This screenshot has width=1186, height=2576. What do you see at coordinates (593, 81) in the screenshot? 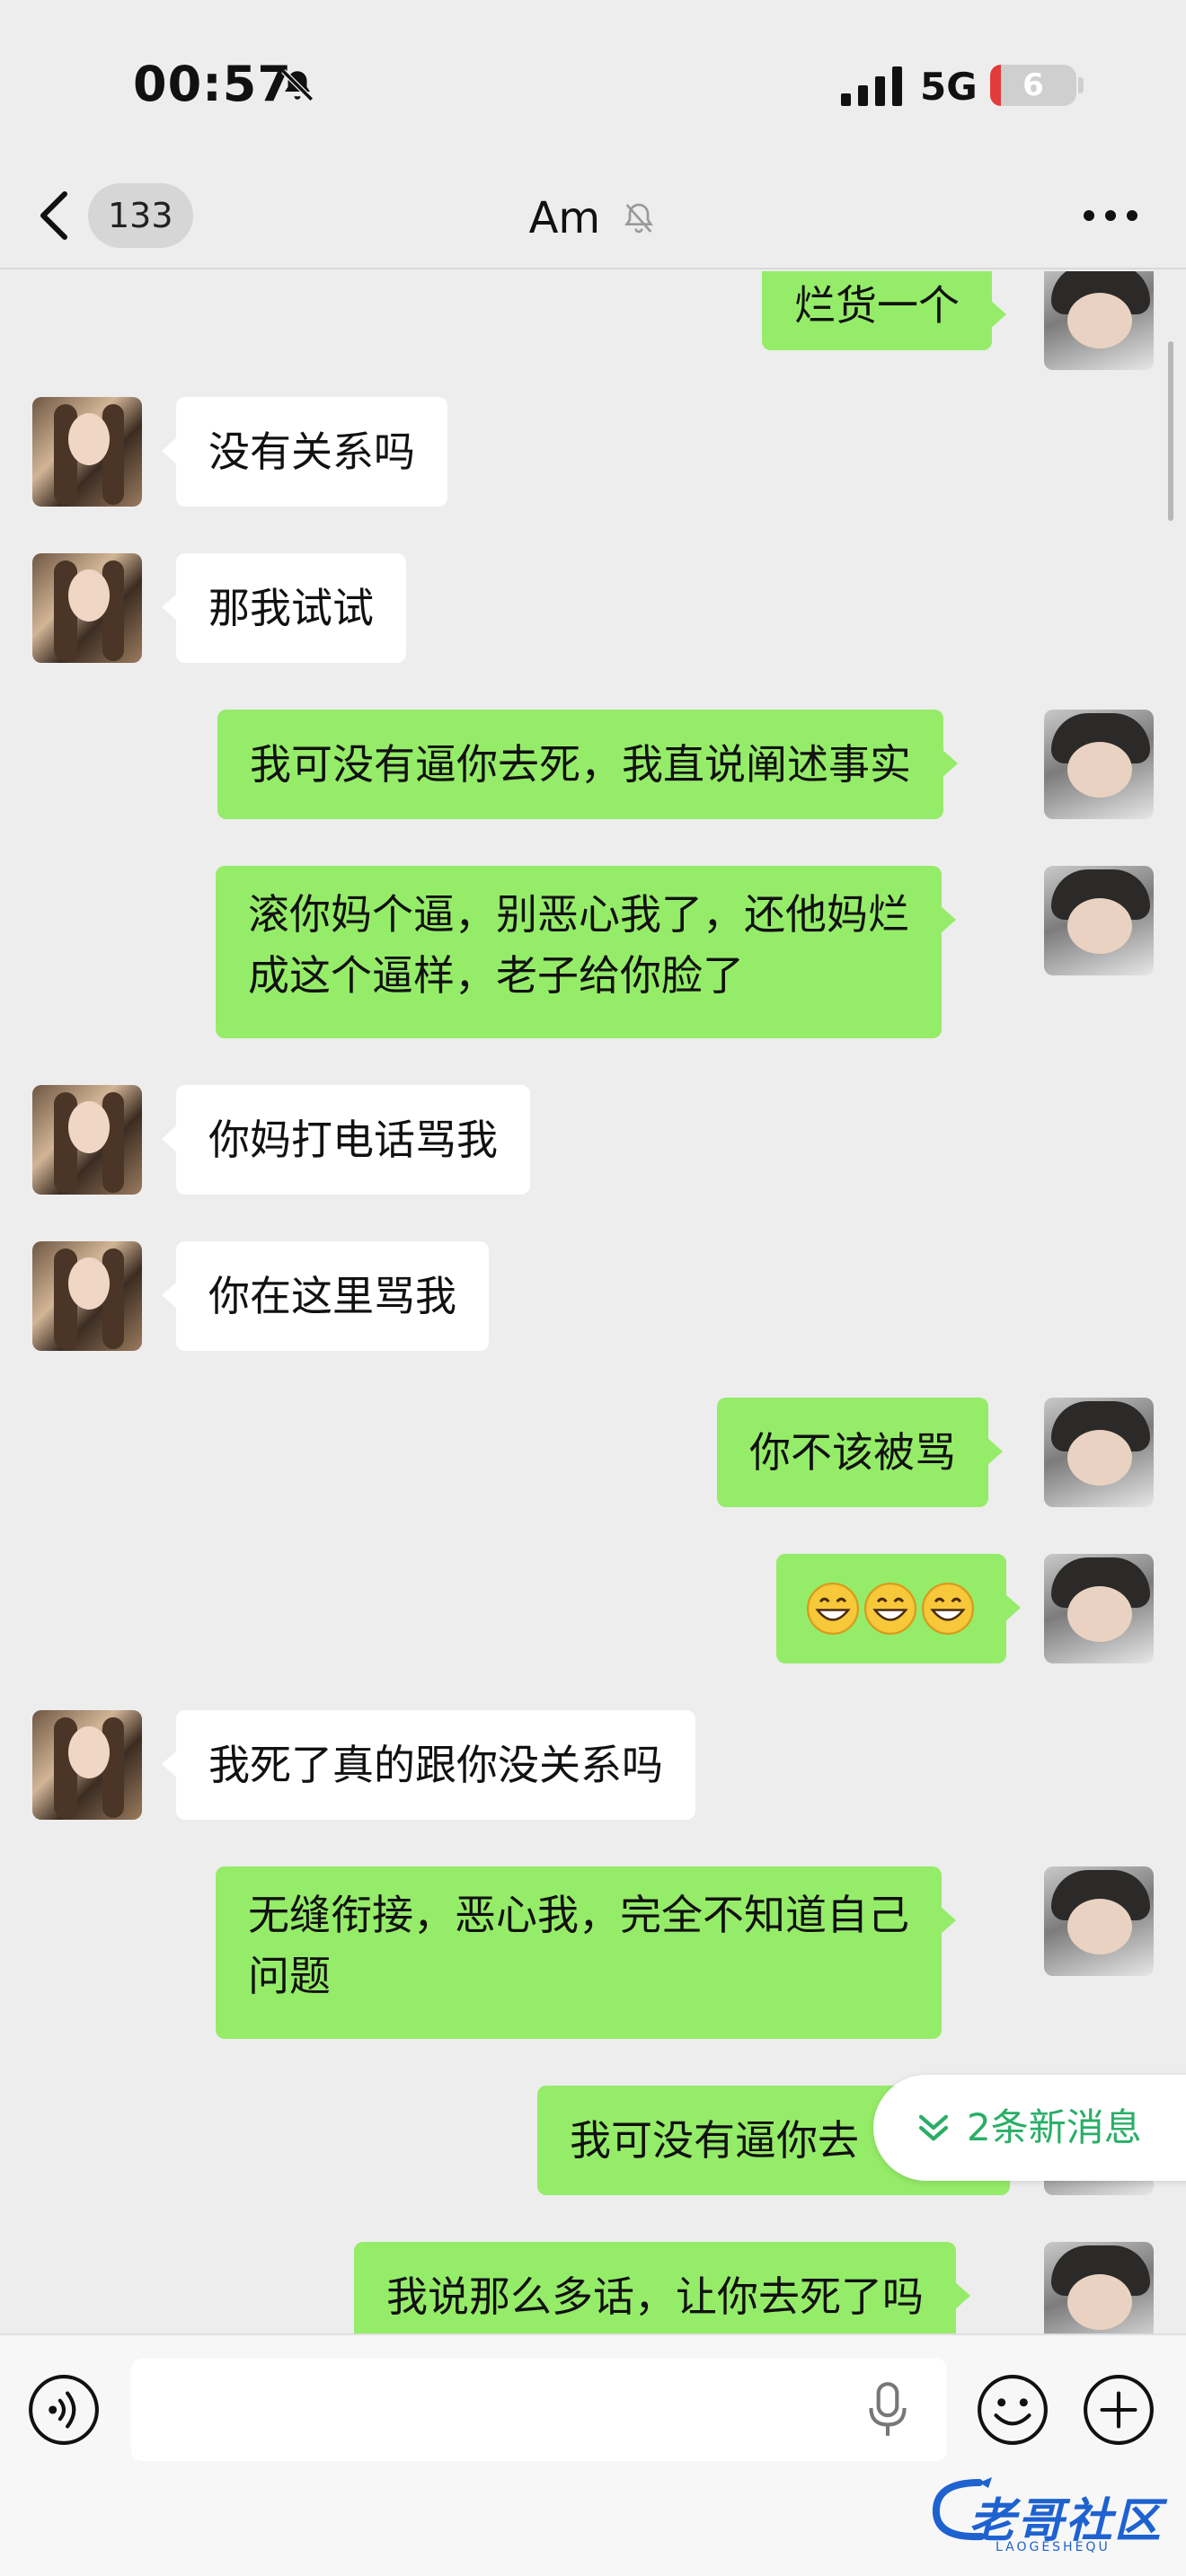
I see `status-bar: 00:57 5G 6` at bounding box center [593, 81].